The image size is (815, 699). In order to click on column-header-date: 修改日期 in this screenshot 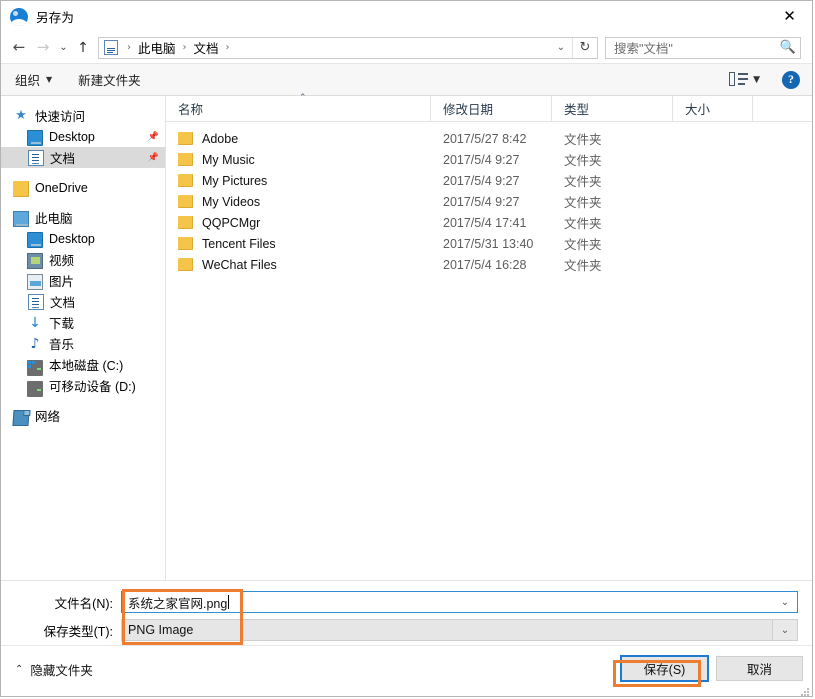, I will do `click(491, 108)`.